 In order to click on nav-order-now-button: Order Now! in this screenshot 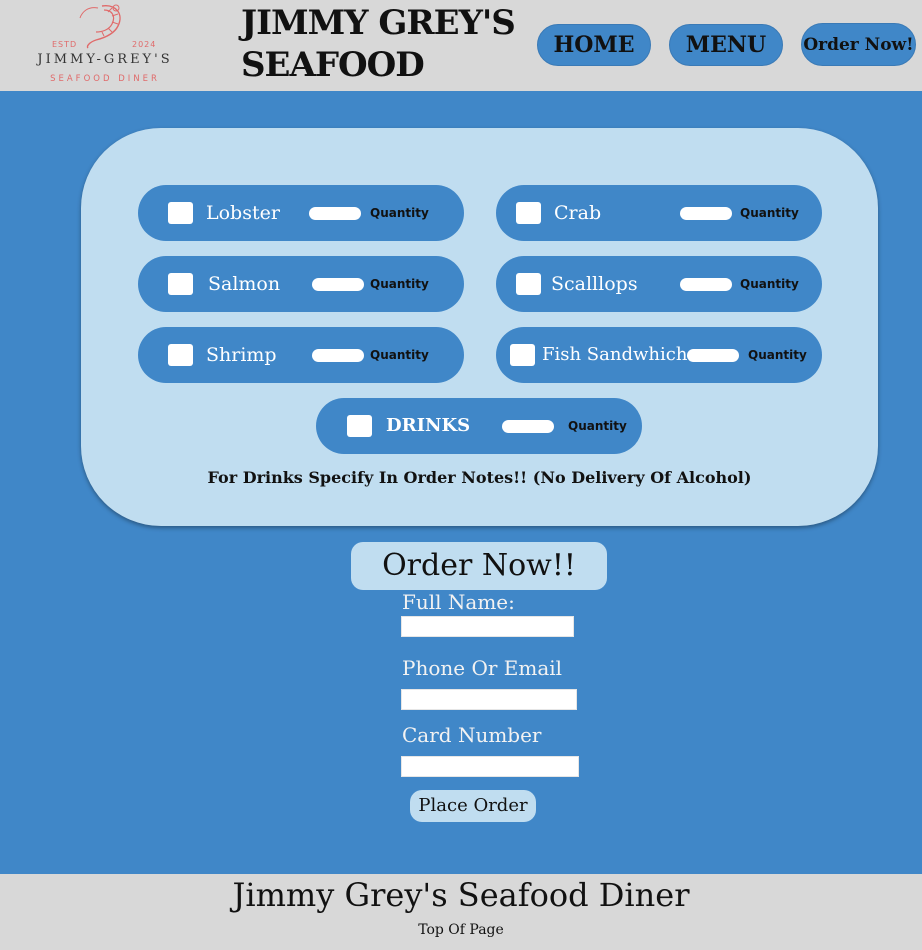, I will do `click(858, 44)`.